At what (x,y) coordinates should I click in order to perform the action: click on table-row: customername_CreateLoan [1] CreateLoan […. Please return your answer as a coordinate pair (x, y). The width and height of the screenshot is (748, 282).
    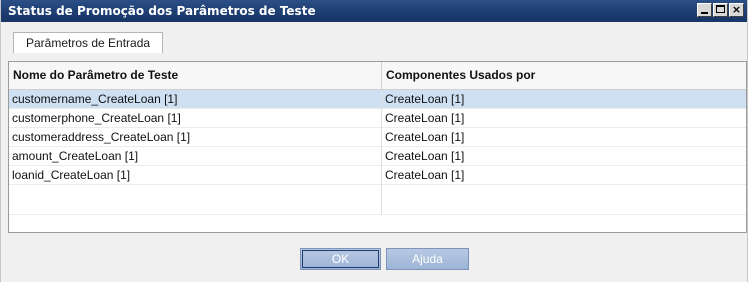
    Looking at the image, I should click on (377, 99).